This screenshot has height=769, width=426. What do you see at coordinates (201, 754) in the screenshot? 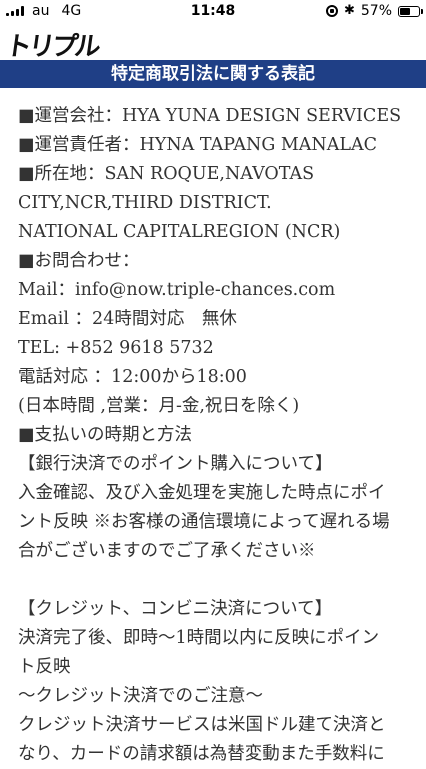
I see `content-line: なり、カードの請求額は為替変動また手数料に` at bounding box center [201, 754].